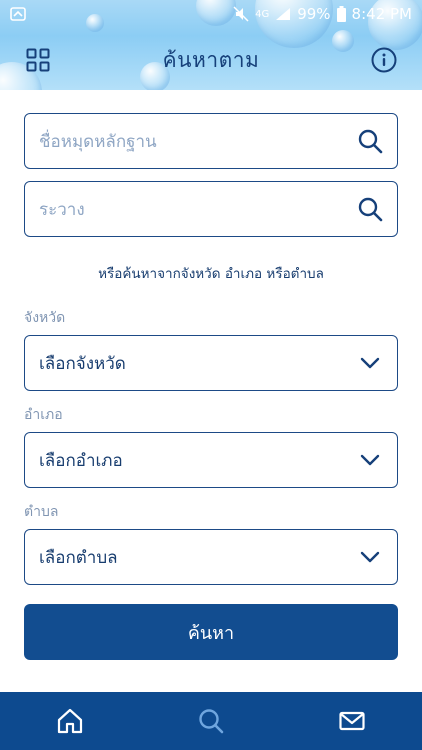 This screenshot has width=422, height=750. I want to click on benchmark-name-placeholder: ชื่อหมุดหลักฐาน, so click(98, 141).